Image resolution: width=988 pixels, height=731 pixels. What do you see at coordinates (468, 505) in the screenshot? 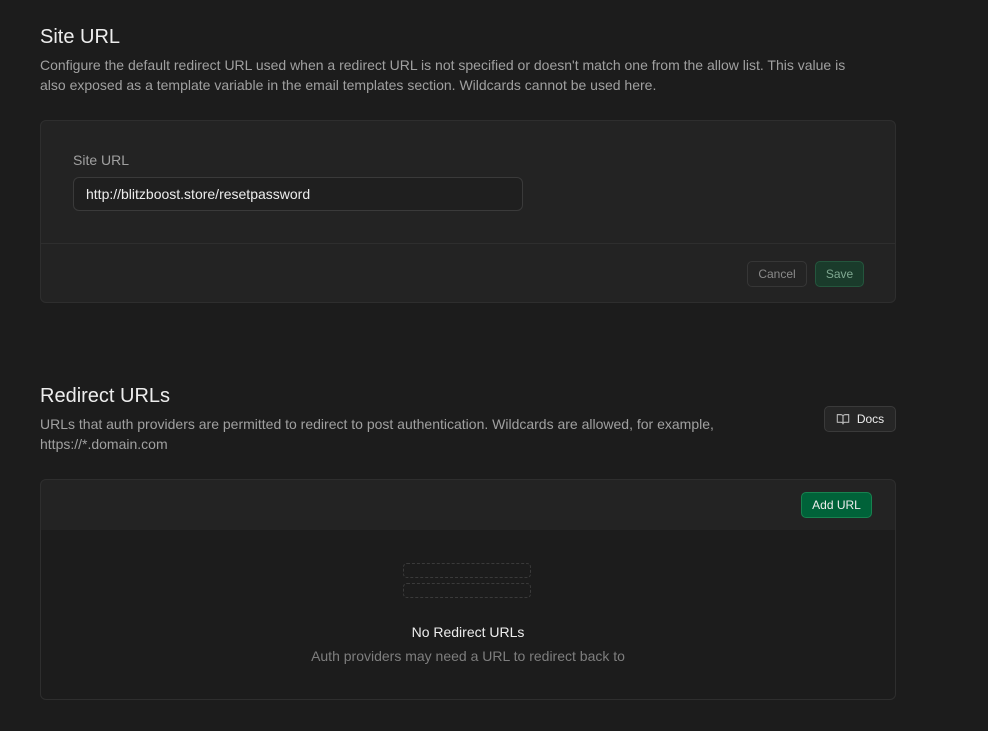
I see `redirect-urls-toolbar: Add URL` at bounding box center [468, 505].